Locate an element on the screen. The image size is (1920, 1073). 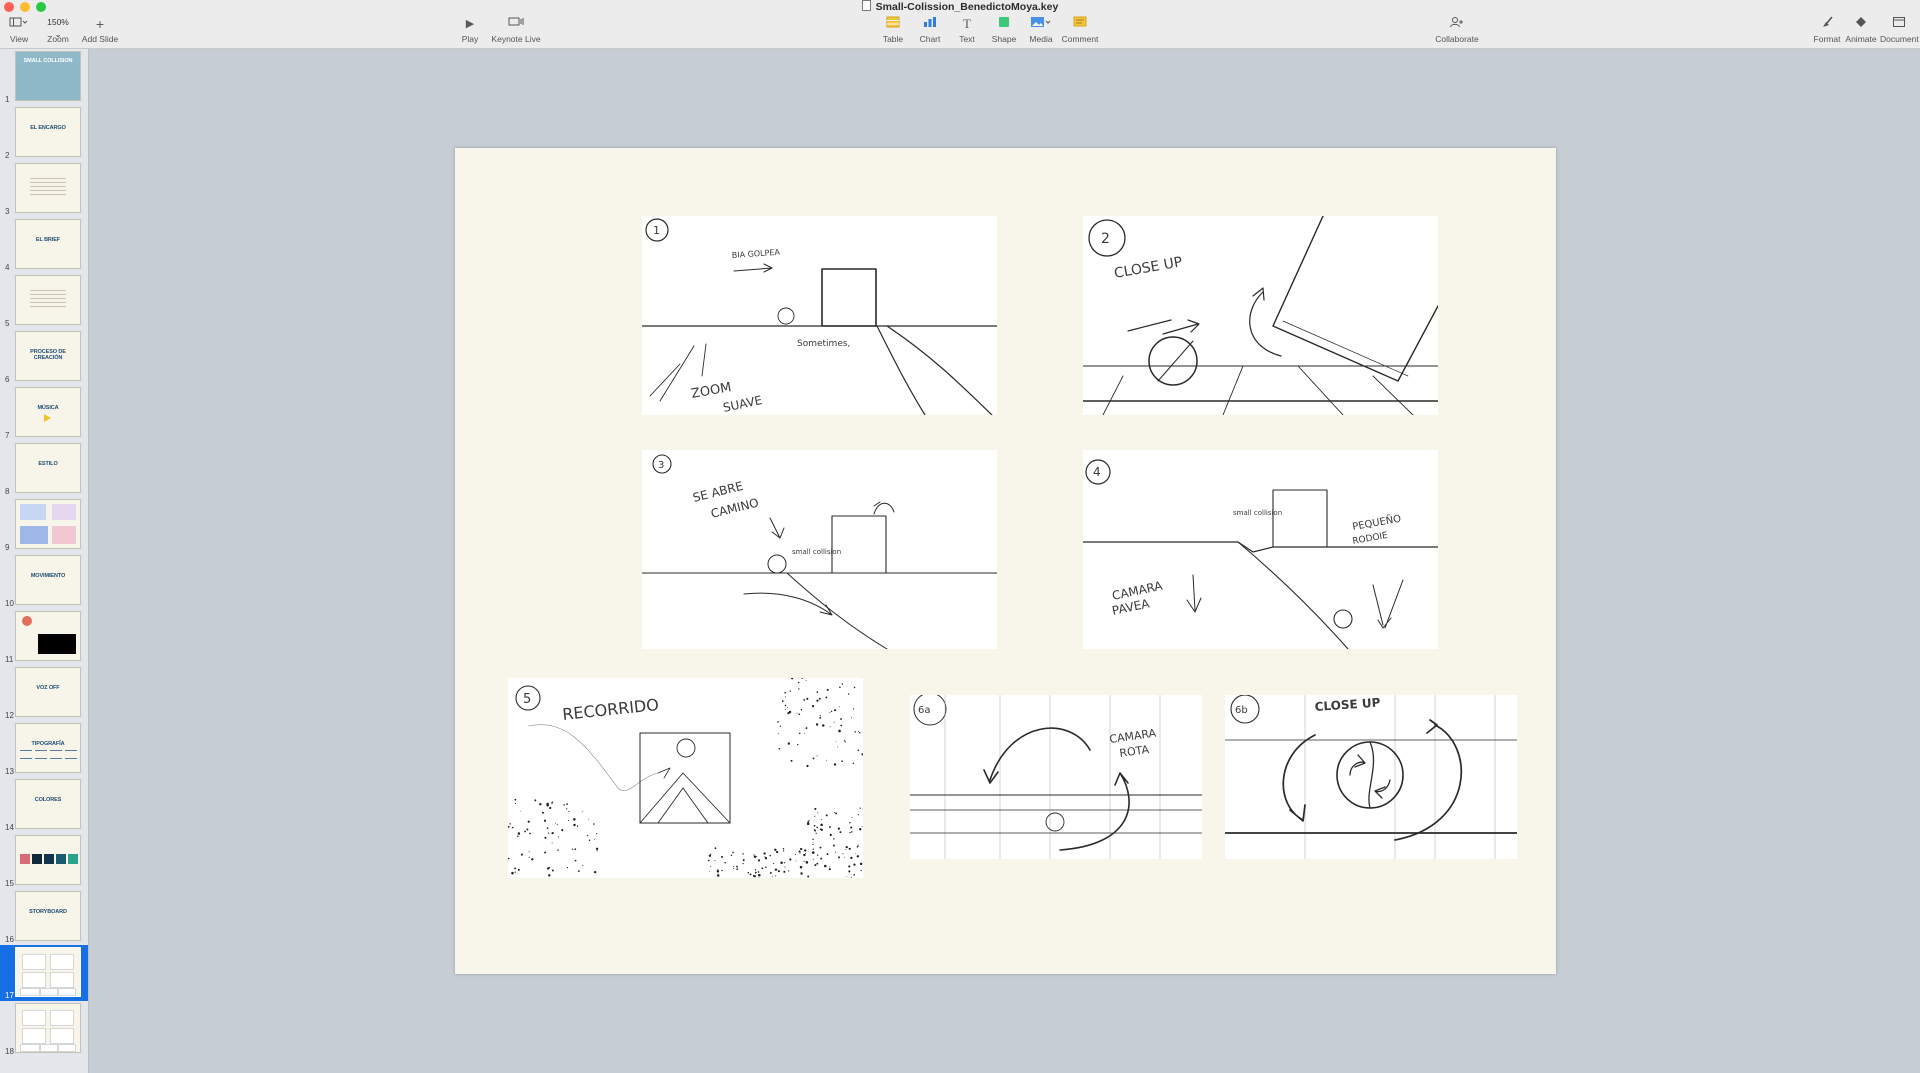
slide-thumbnail-3: 3 is located at coordinates (44, 189).